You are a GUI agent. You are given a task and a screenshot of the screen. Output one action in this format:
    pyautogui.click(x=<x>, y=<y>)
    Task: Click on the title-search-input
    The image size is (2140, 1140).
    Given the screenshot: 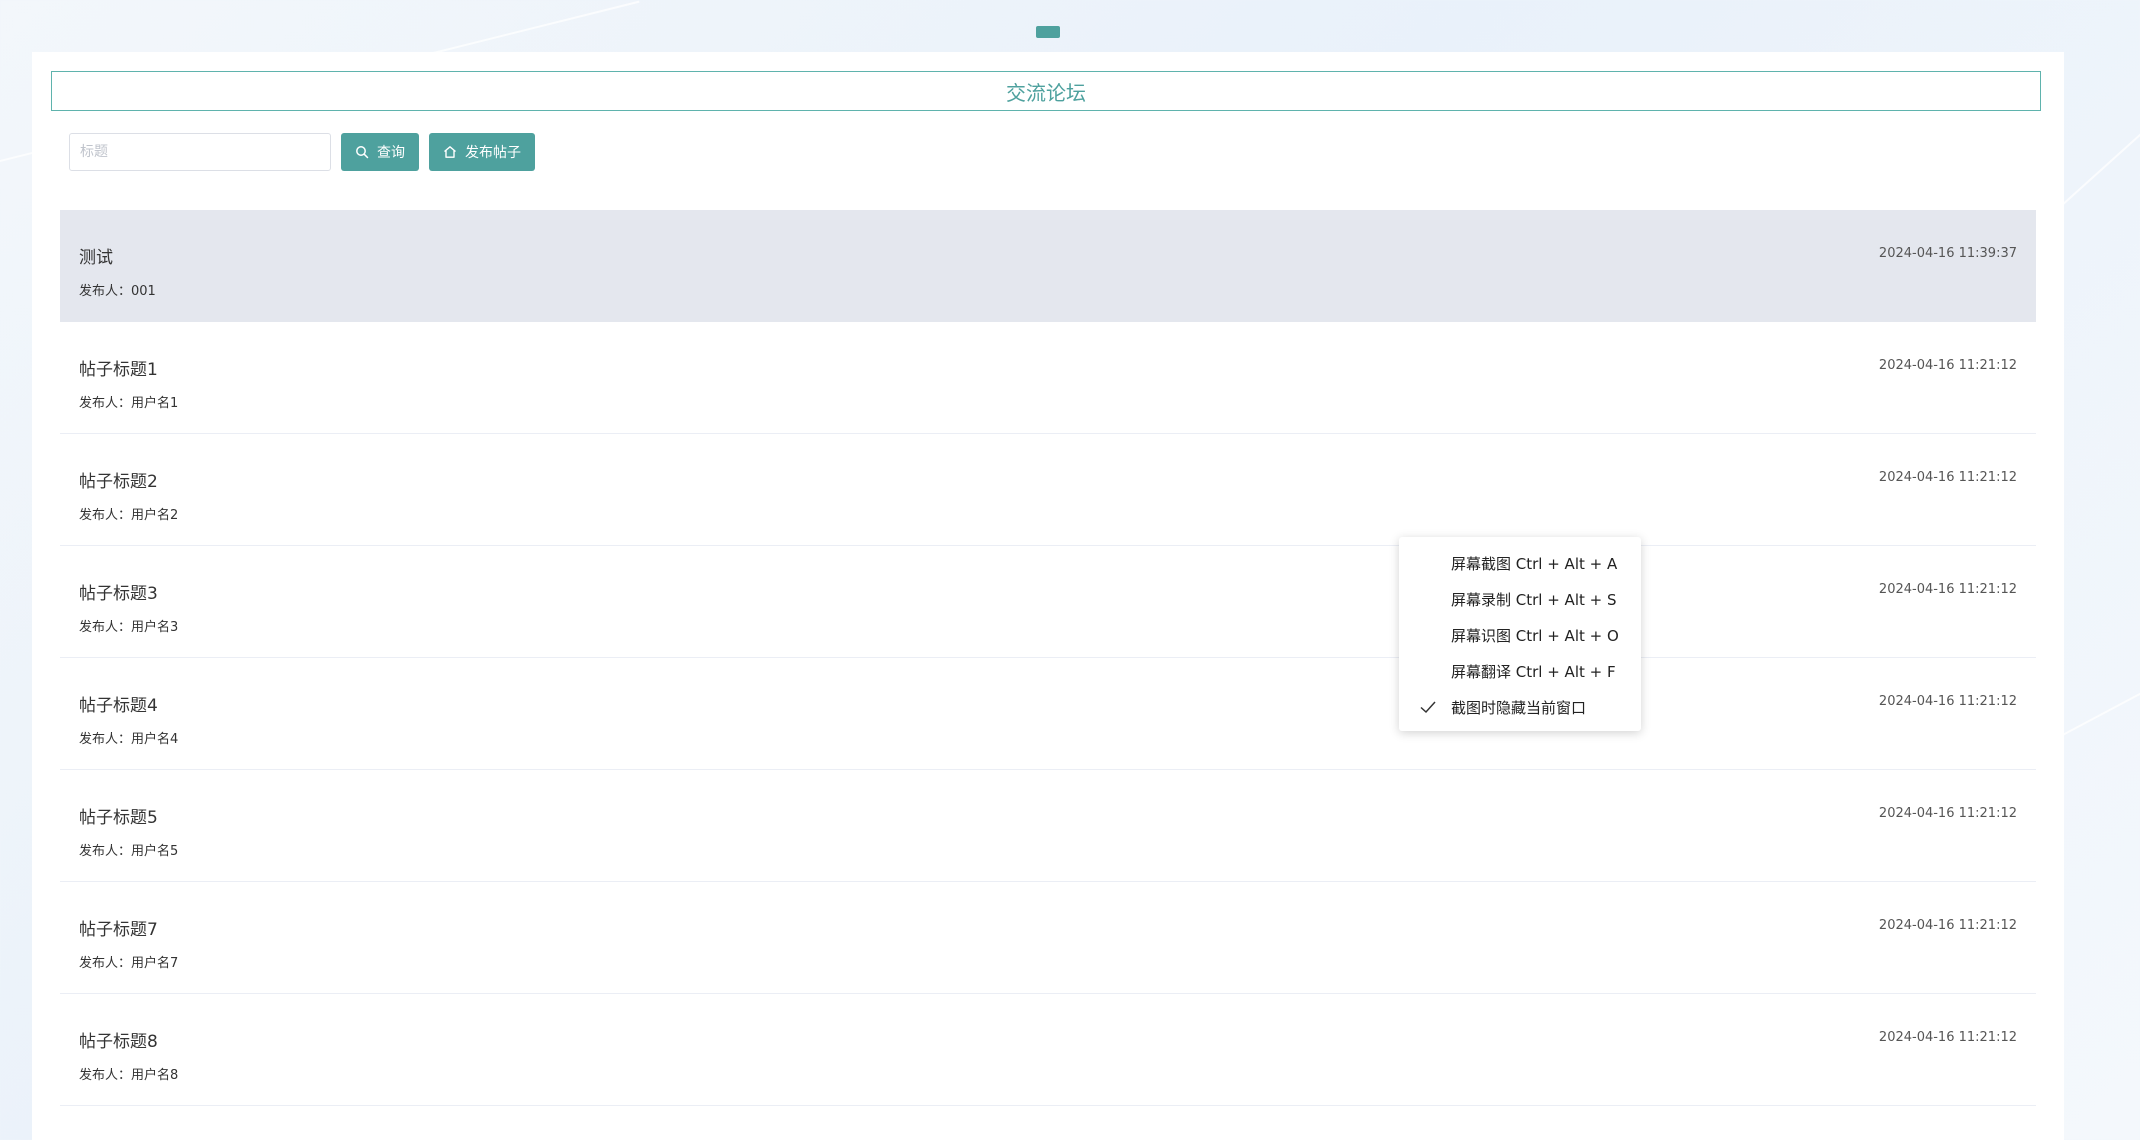 What is the action you would take?
    pyautogui.click(x=200, y=152)
    